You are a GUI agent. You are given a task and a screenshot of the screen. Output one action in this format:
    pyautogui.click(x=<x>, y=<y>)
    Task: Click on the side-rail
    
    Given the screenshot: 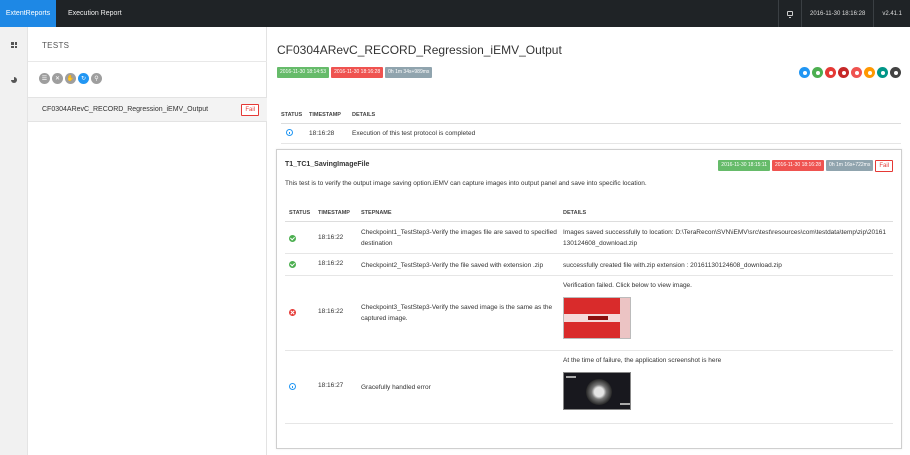 What is the action you would take?
    pyautogui.click(x=14, y=241)
    